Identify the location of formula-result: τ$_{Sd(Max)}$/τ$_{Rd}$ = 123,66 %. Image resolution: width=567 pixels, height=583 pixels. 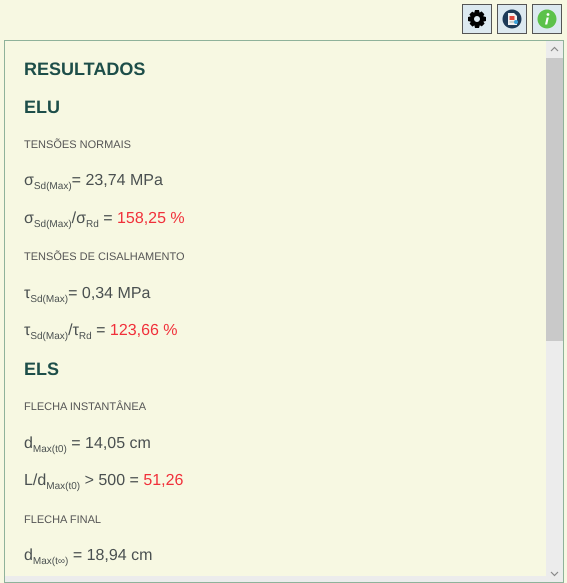
(101, 332).